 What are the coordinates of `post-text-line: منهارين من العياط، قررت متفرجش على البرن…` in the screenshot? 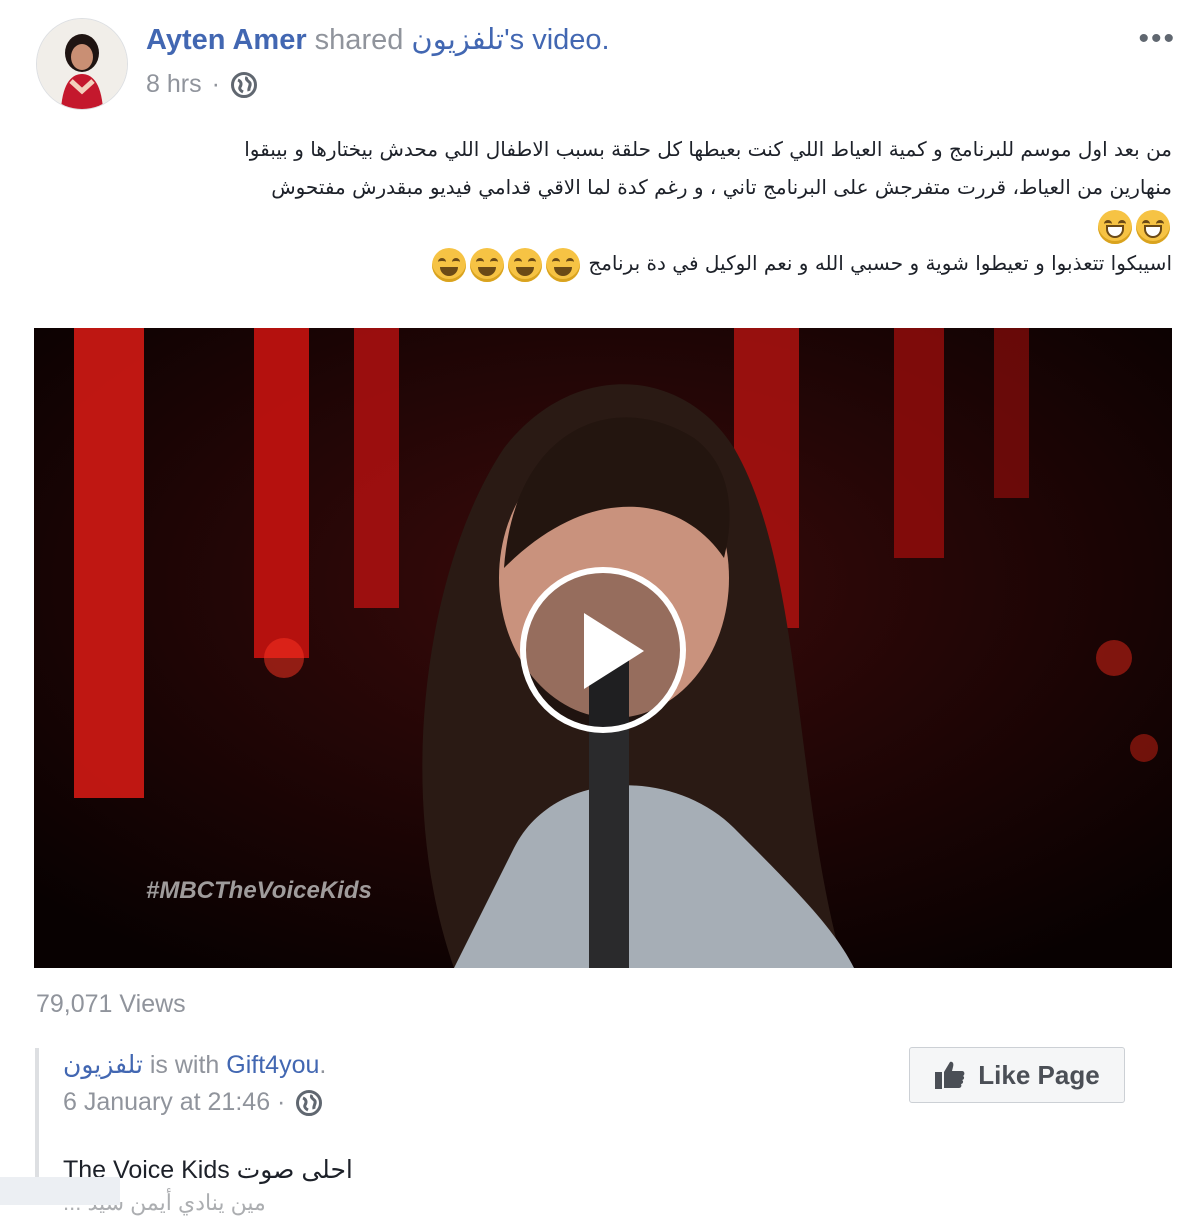 It's located at (721, 187).